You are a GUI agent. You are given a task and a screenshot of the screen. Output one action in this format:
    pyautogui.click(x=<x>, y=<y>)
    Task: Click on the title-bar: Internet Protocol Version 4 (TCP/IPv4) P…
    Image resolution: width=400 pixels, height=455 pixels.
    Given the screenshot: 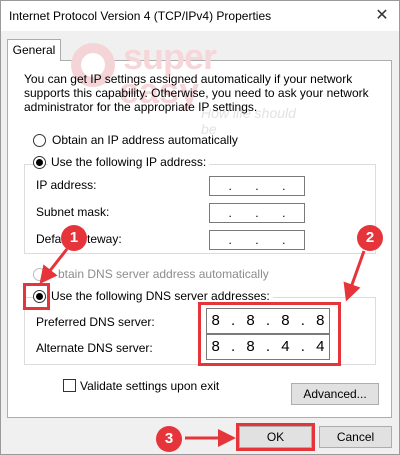 What is the action you would take?
    pyautogui.click(x=200, y=16)
    